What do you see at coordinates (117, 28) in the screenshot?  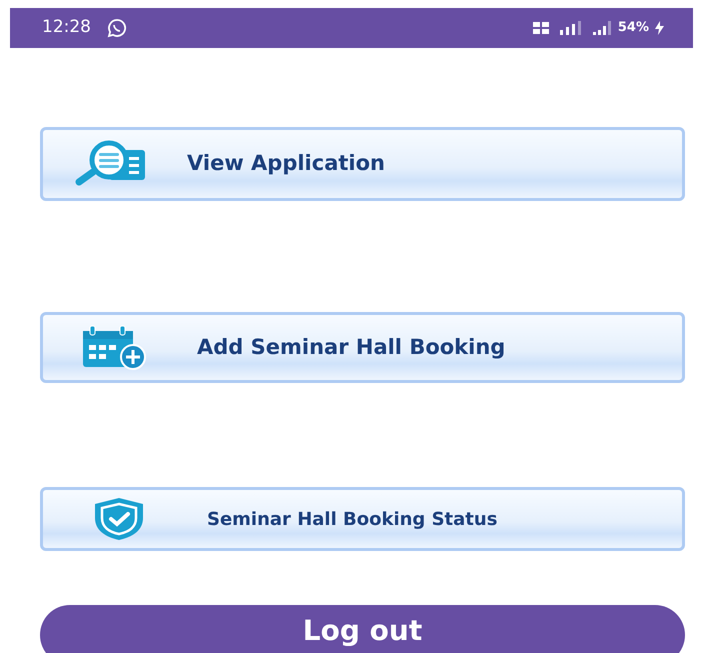 I see `chat-bubble-icon` at bounding box center [117, 28].